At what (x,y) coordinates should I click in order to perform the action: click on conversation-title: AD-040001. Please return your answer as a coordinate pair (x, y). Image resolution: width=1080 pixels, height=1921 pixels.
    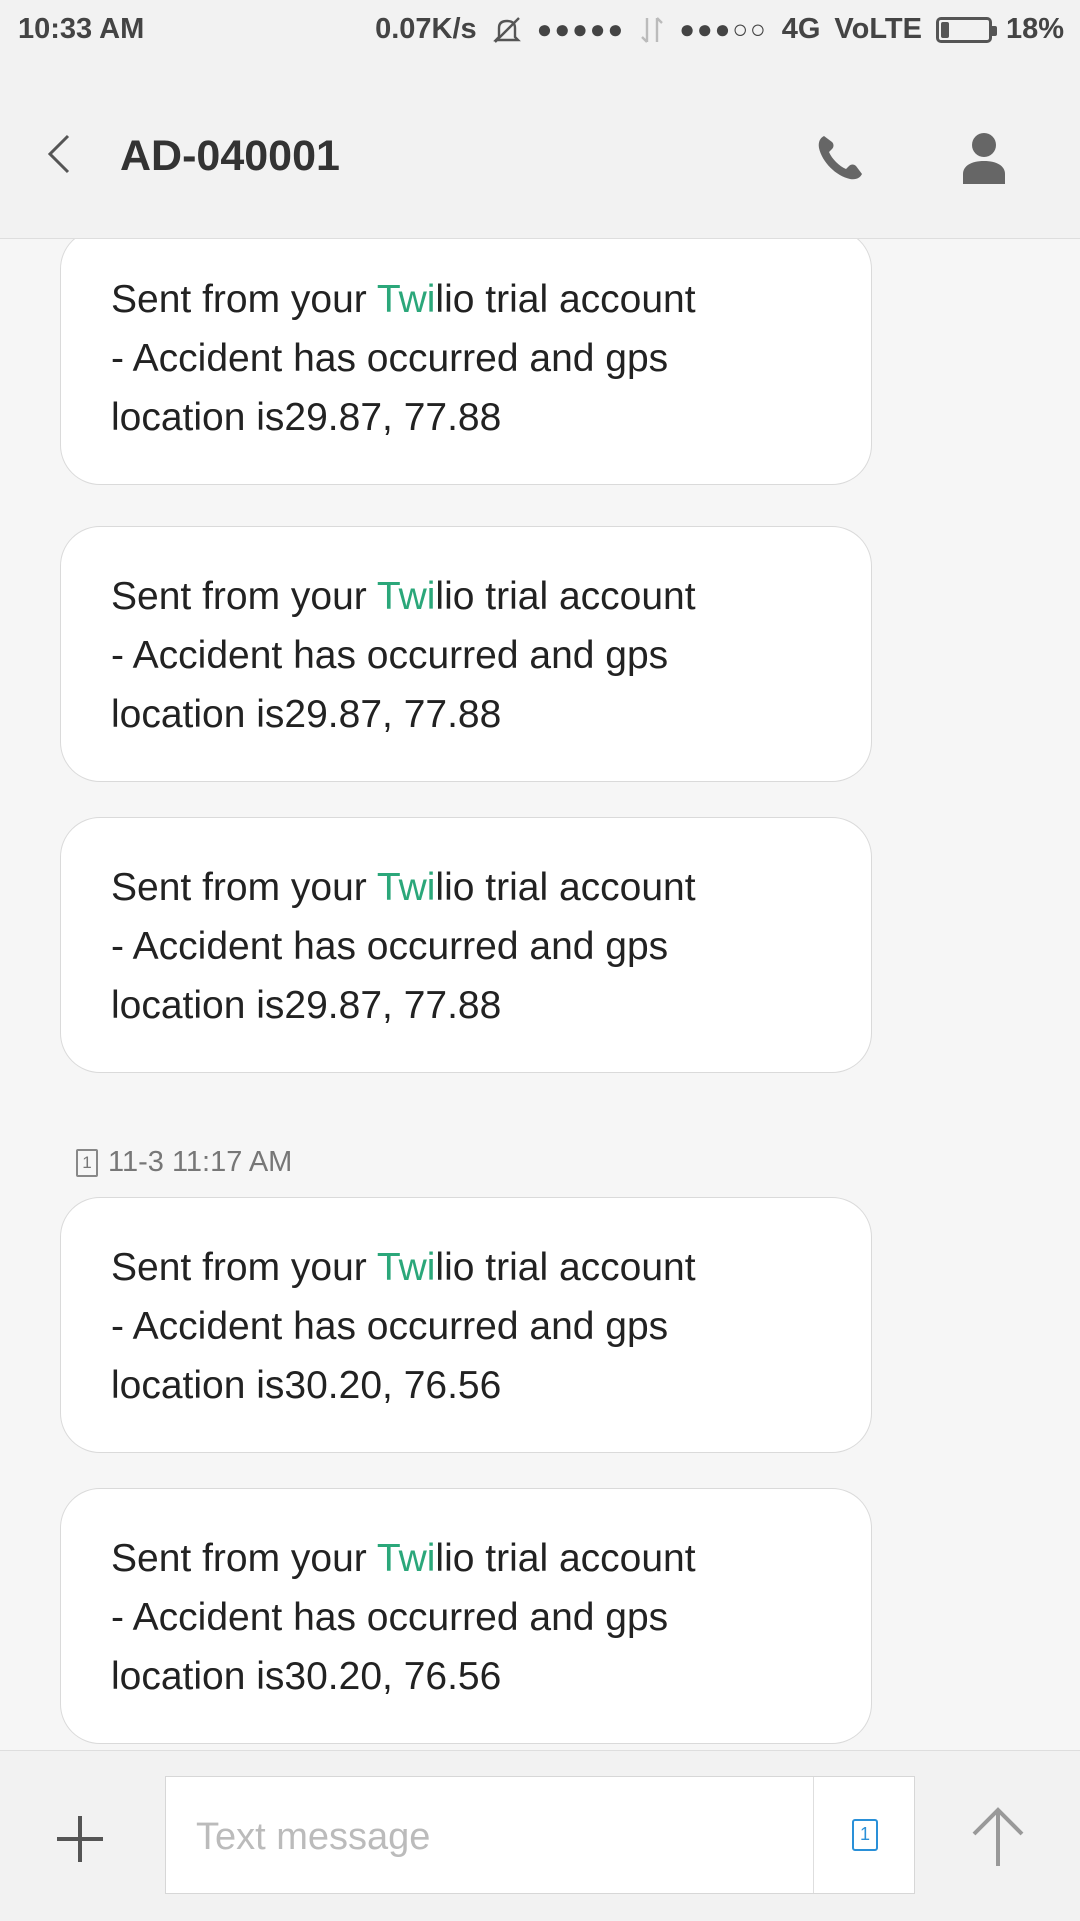
    Looking at the image, I should click on (230, 156).